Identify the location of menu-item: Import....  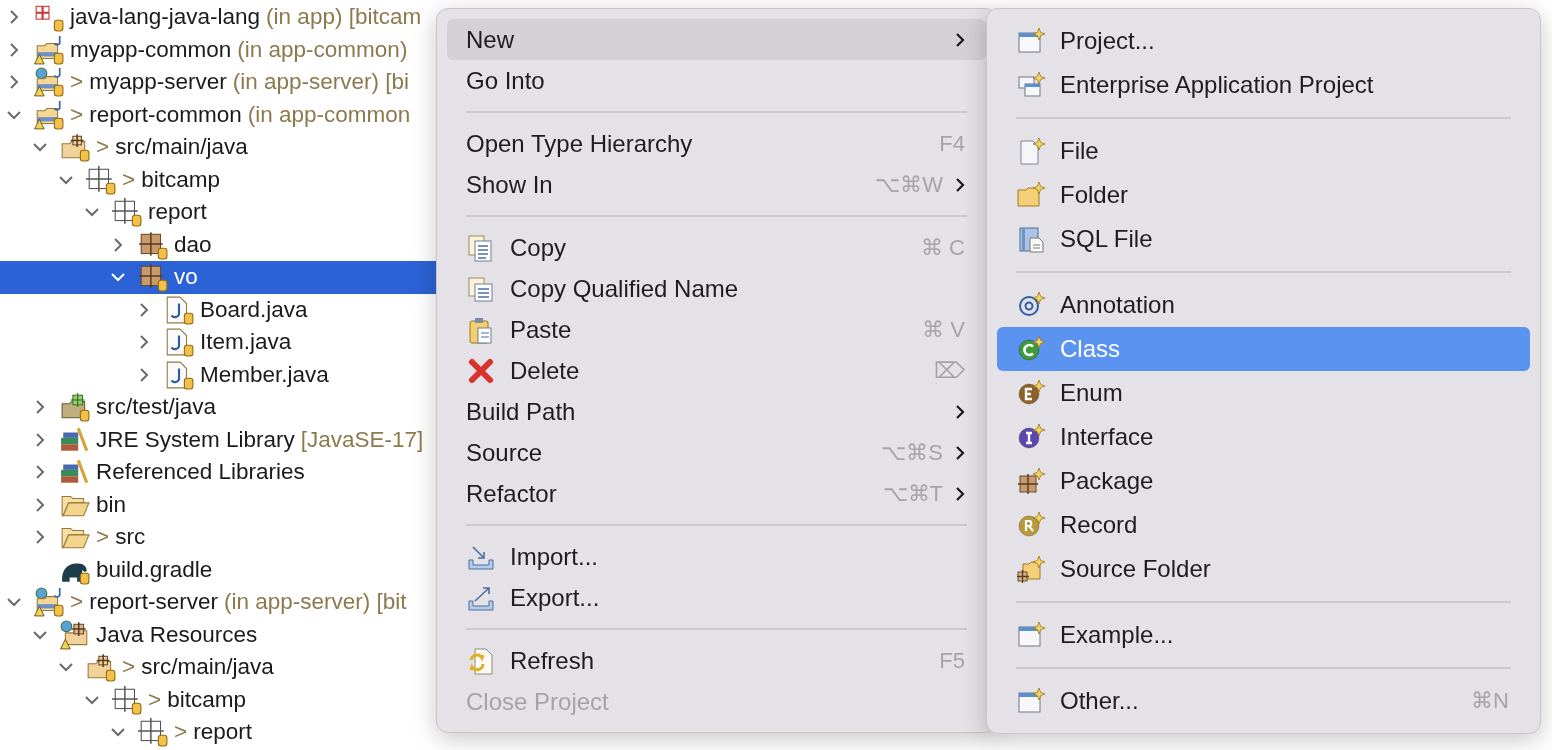
(716, 556).